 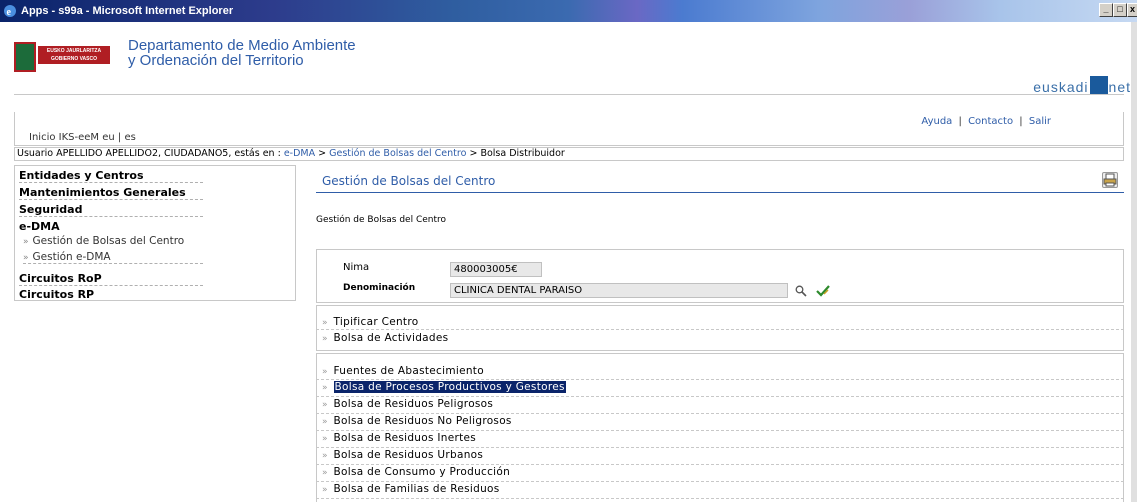 I want to click on ie-icon: e, so click(x=10, y=11).